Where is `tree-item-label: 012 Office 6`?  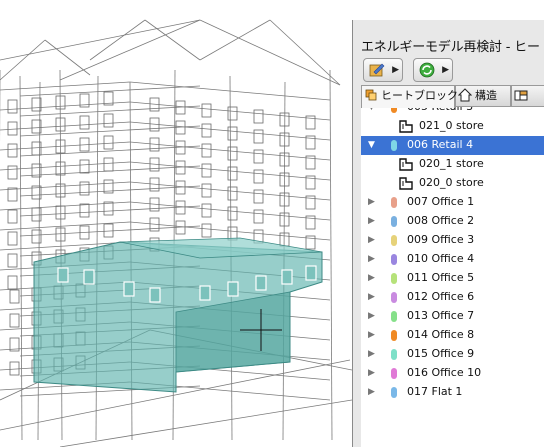 tree-item-label: 012 Office 6 is located at coordinates (441, 296).